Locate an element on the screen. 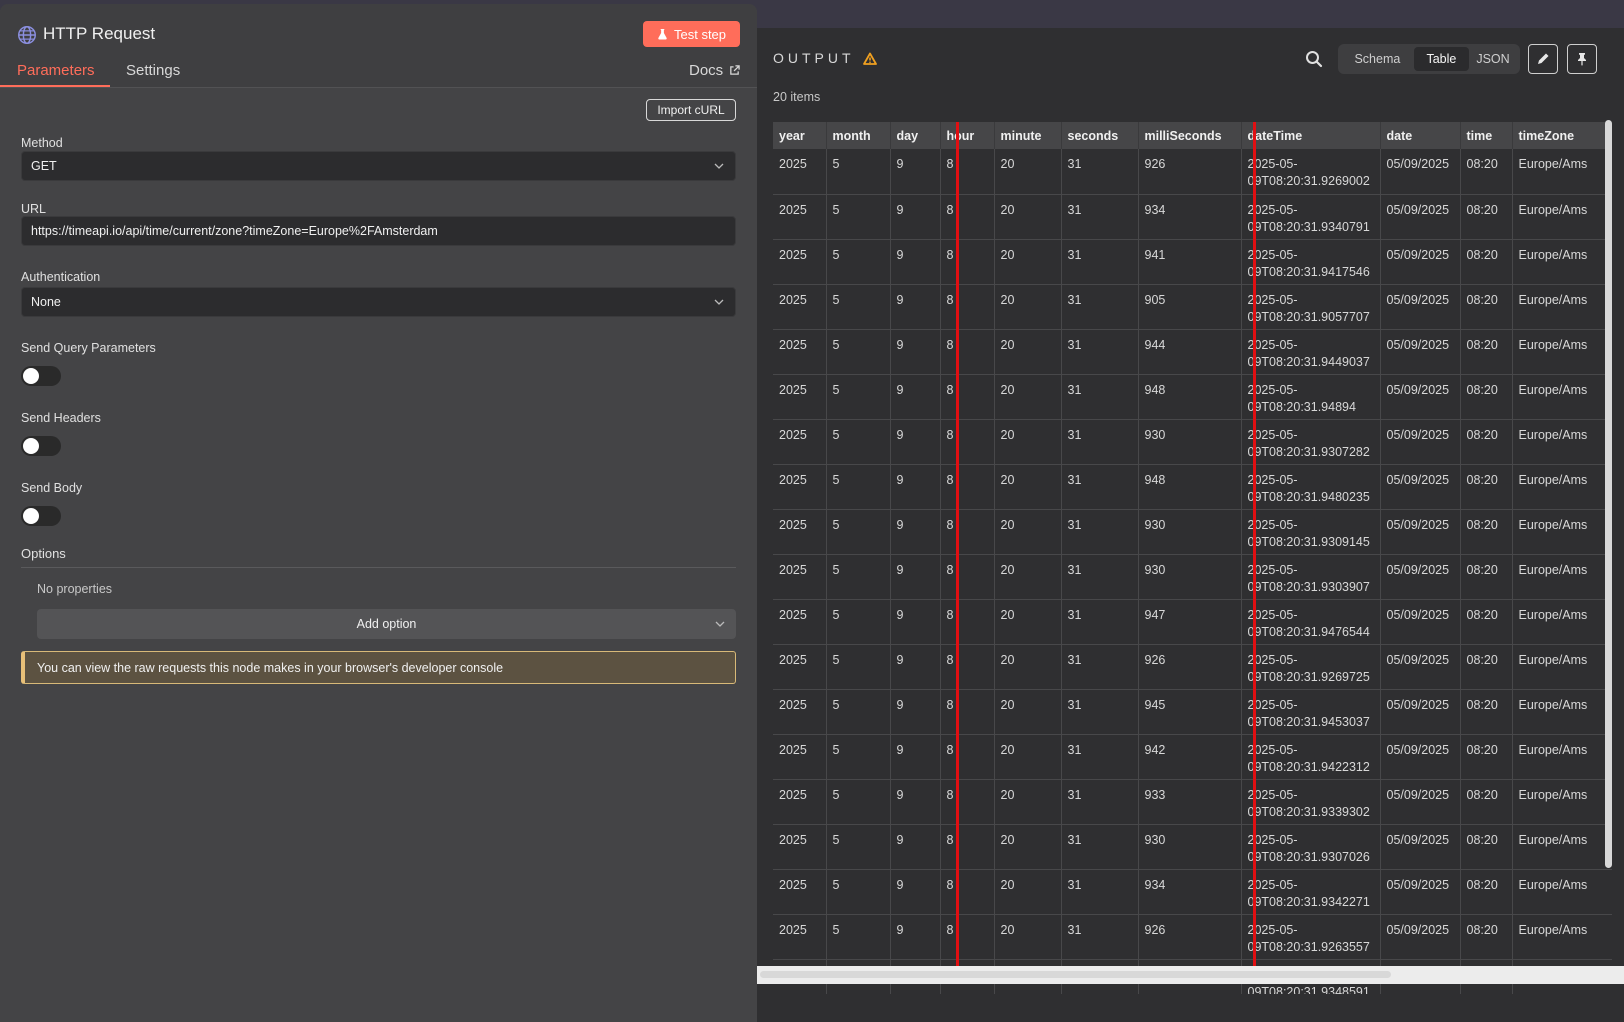 This screenshot has height=1022, width=1624. edit-output-button is located at coordinates (1543, 59).